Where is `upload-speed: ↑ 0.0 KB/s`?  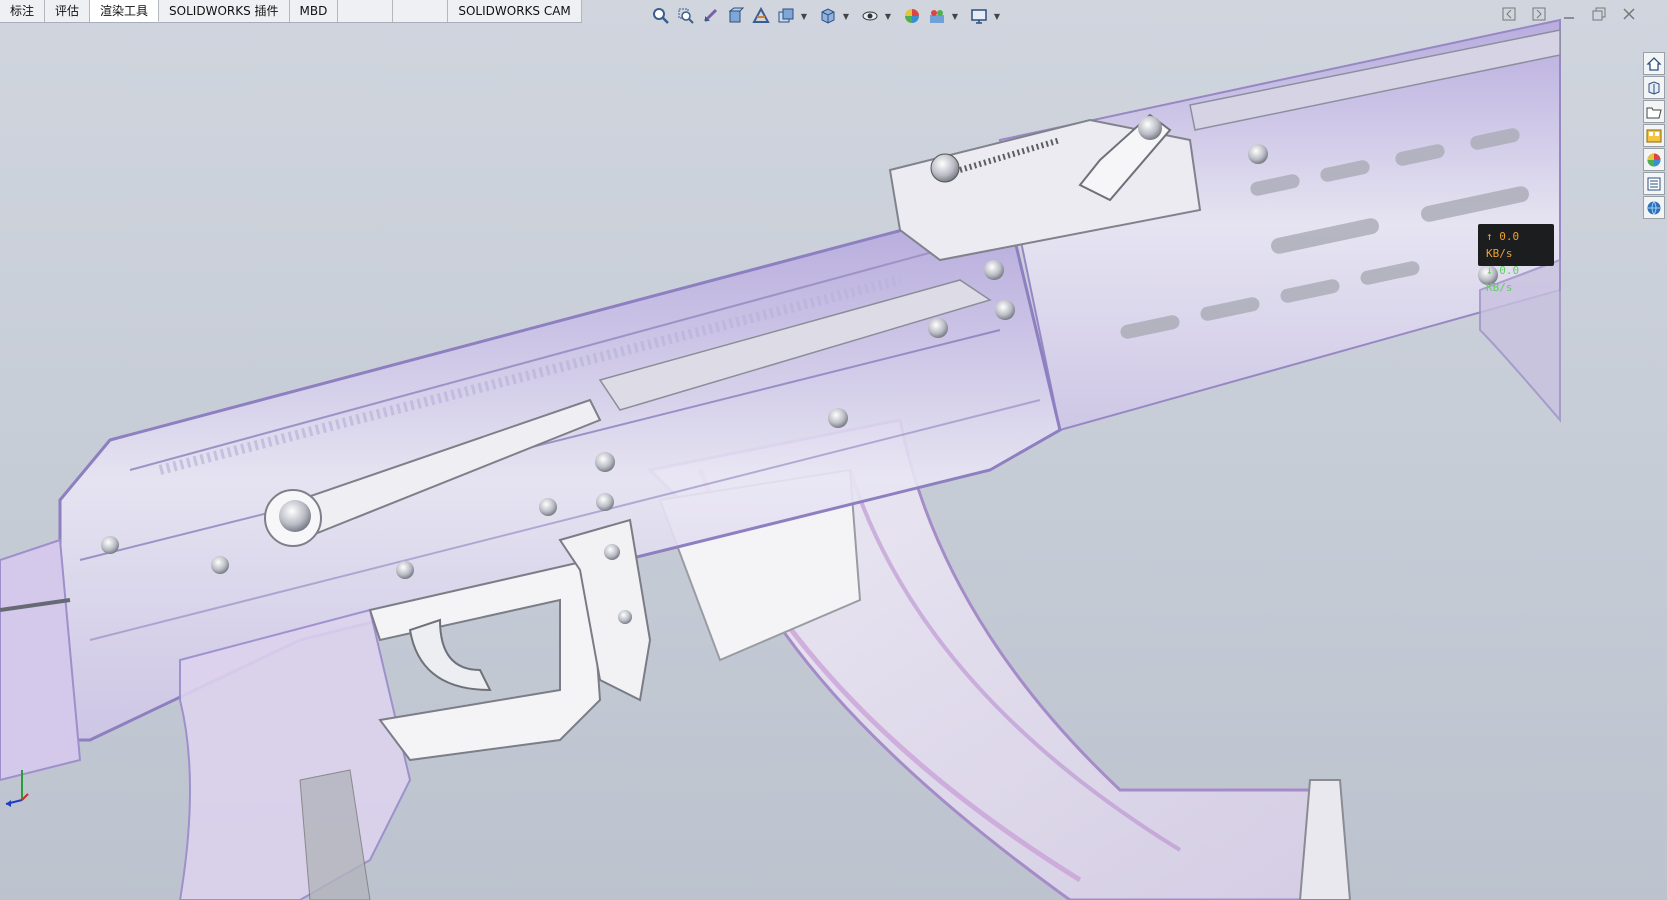
upload-speed: ↑ 0.0 KB/s is located at coordinates (1503, 245).